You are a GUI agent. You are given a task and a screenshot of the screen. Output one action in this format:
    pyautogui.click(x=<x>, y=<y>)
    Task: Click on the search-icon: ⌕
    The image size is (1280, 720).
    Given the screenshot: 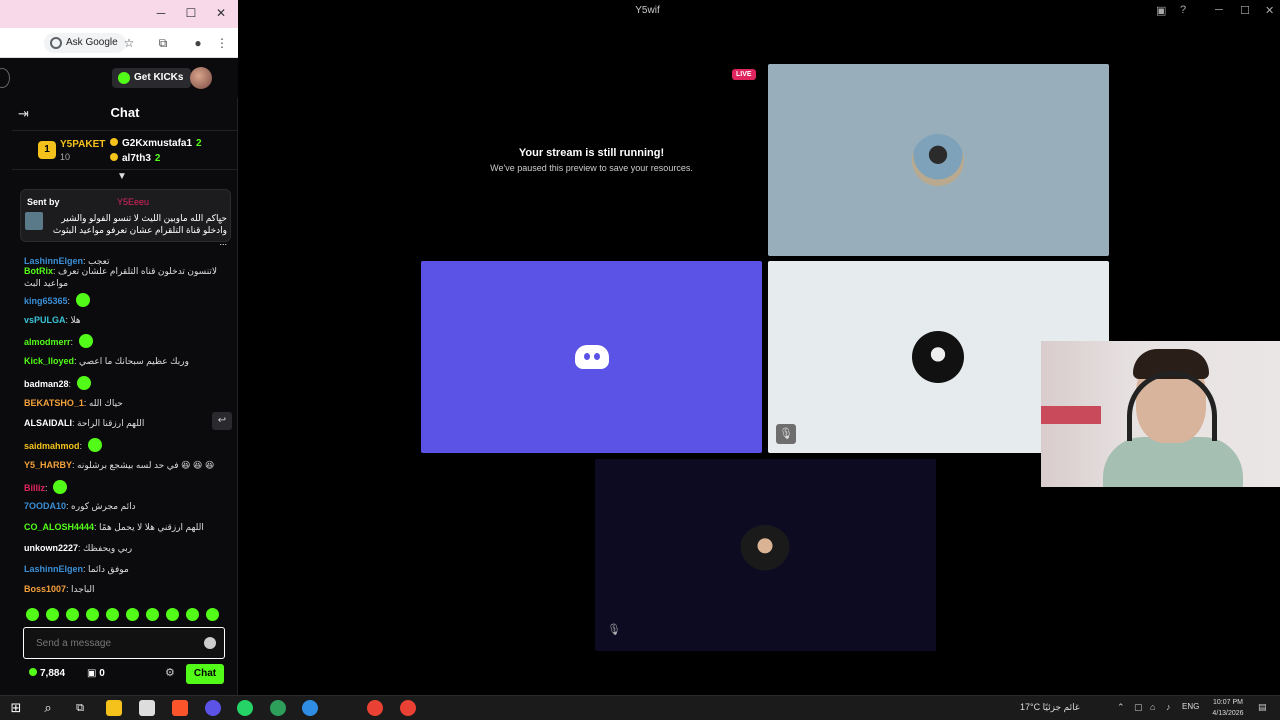 What is the action you would take?
    pyautogui.click(x=48, y=708)
    